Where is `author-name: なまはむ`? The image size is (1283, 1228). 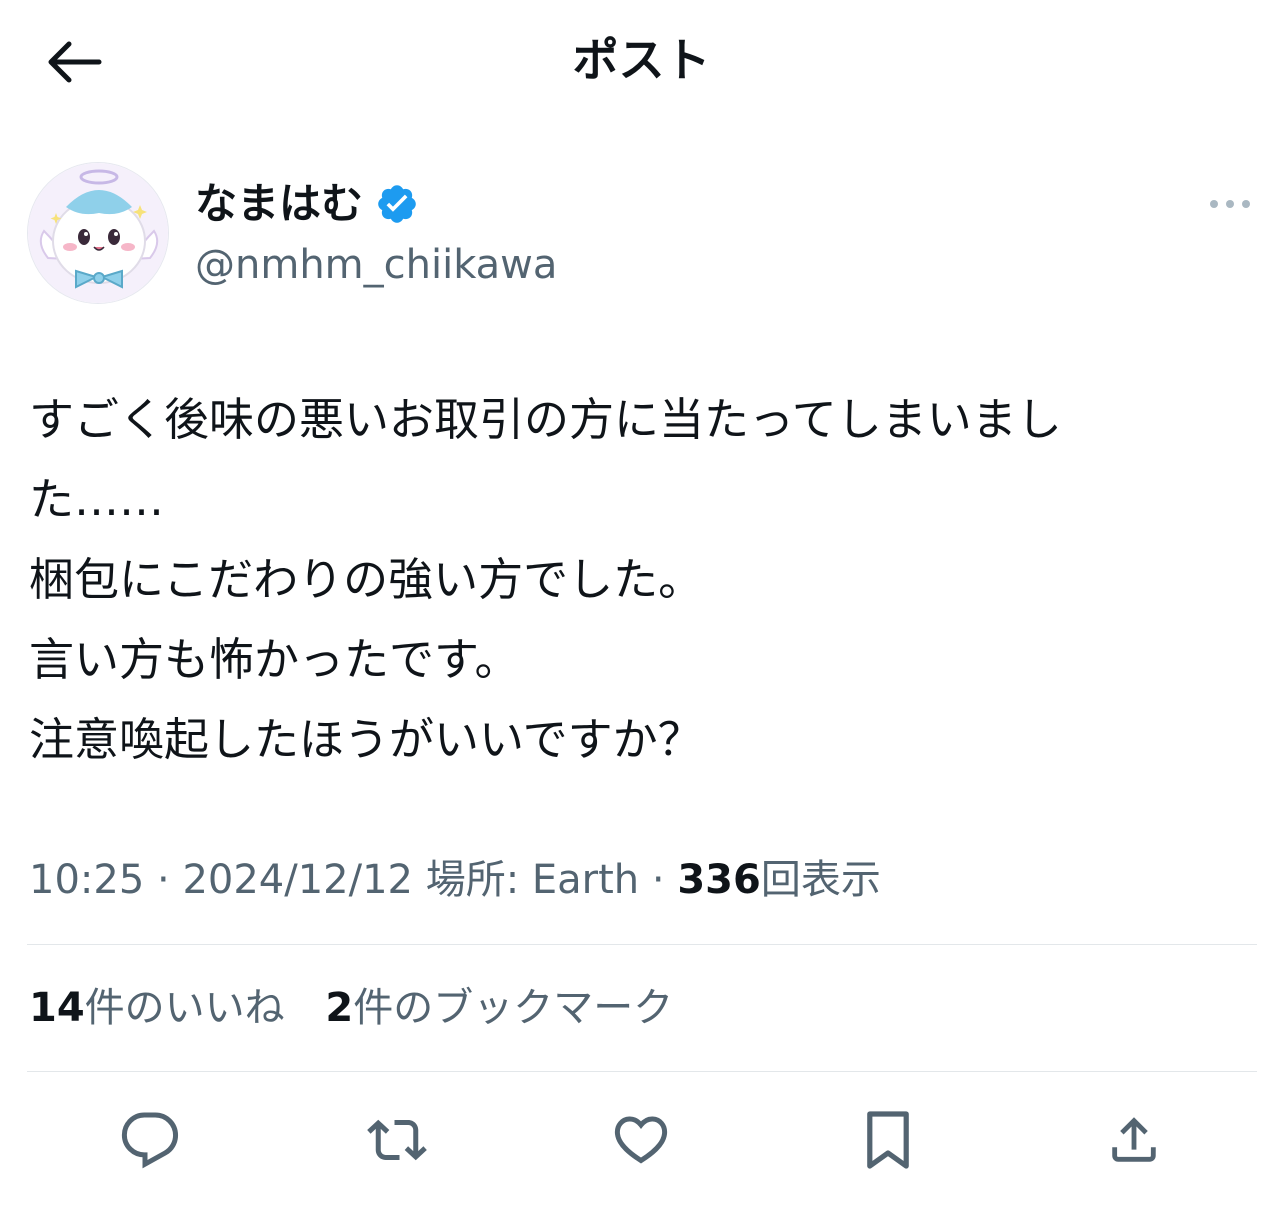
author-name: なまはむ is located at coordinates (307, 204).